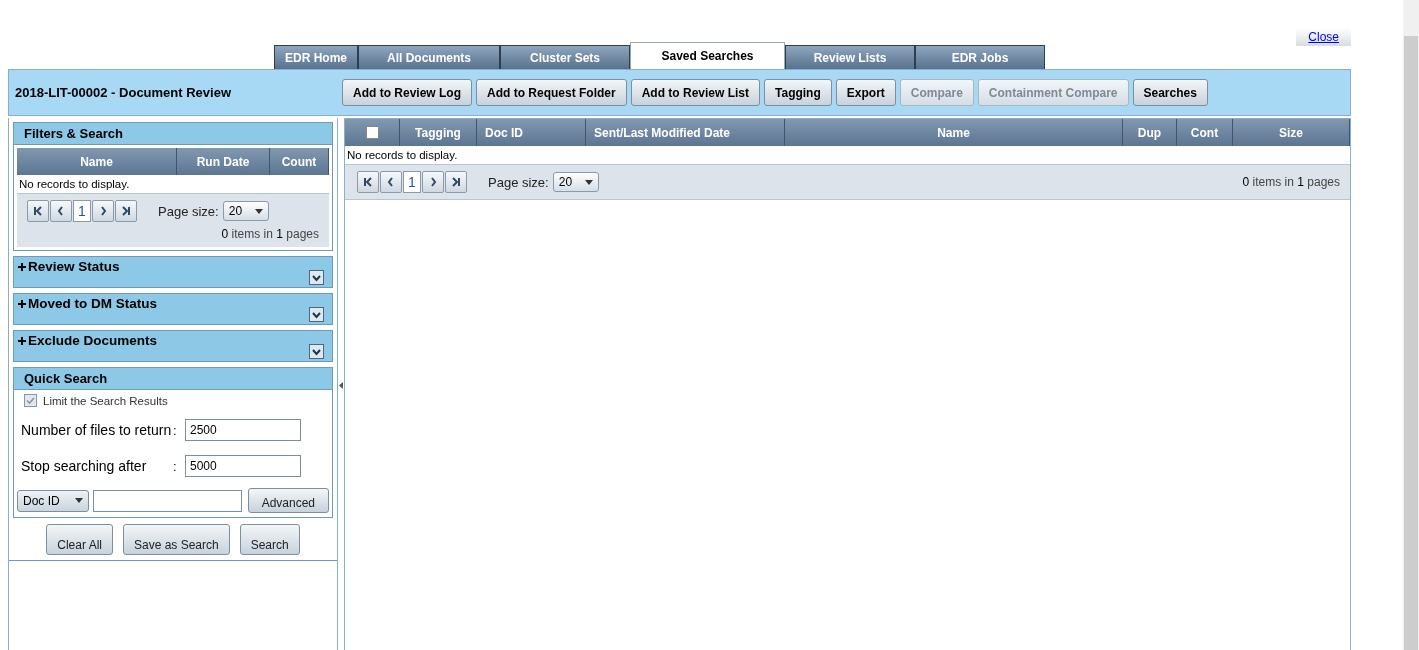 The width and height of the screenshot is (1419, 650). I want to click on toolbar-button: Add to Review List, so click(695, 92).